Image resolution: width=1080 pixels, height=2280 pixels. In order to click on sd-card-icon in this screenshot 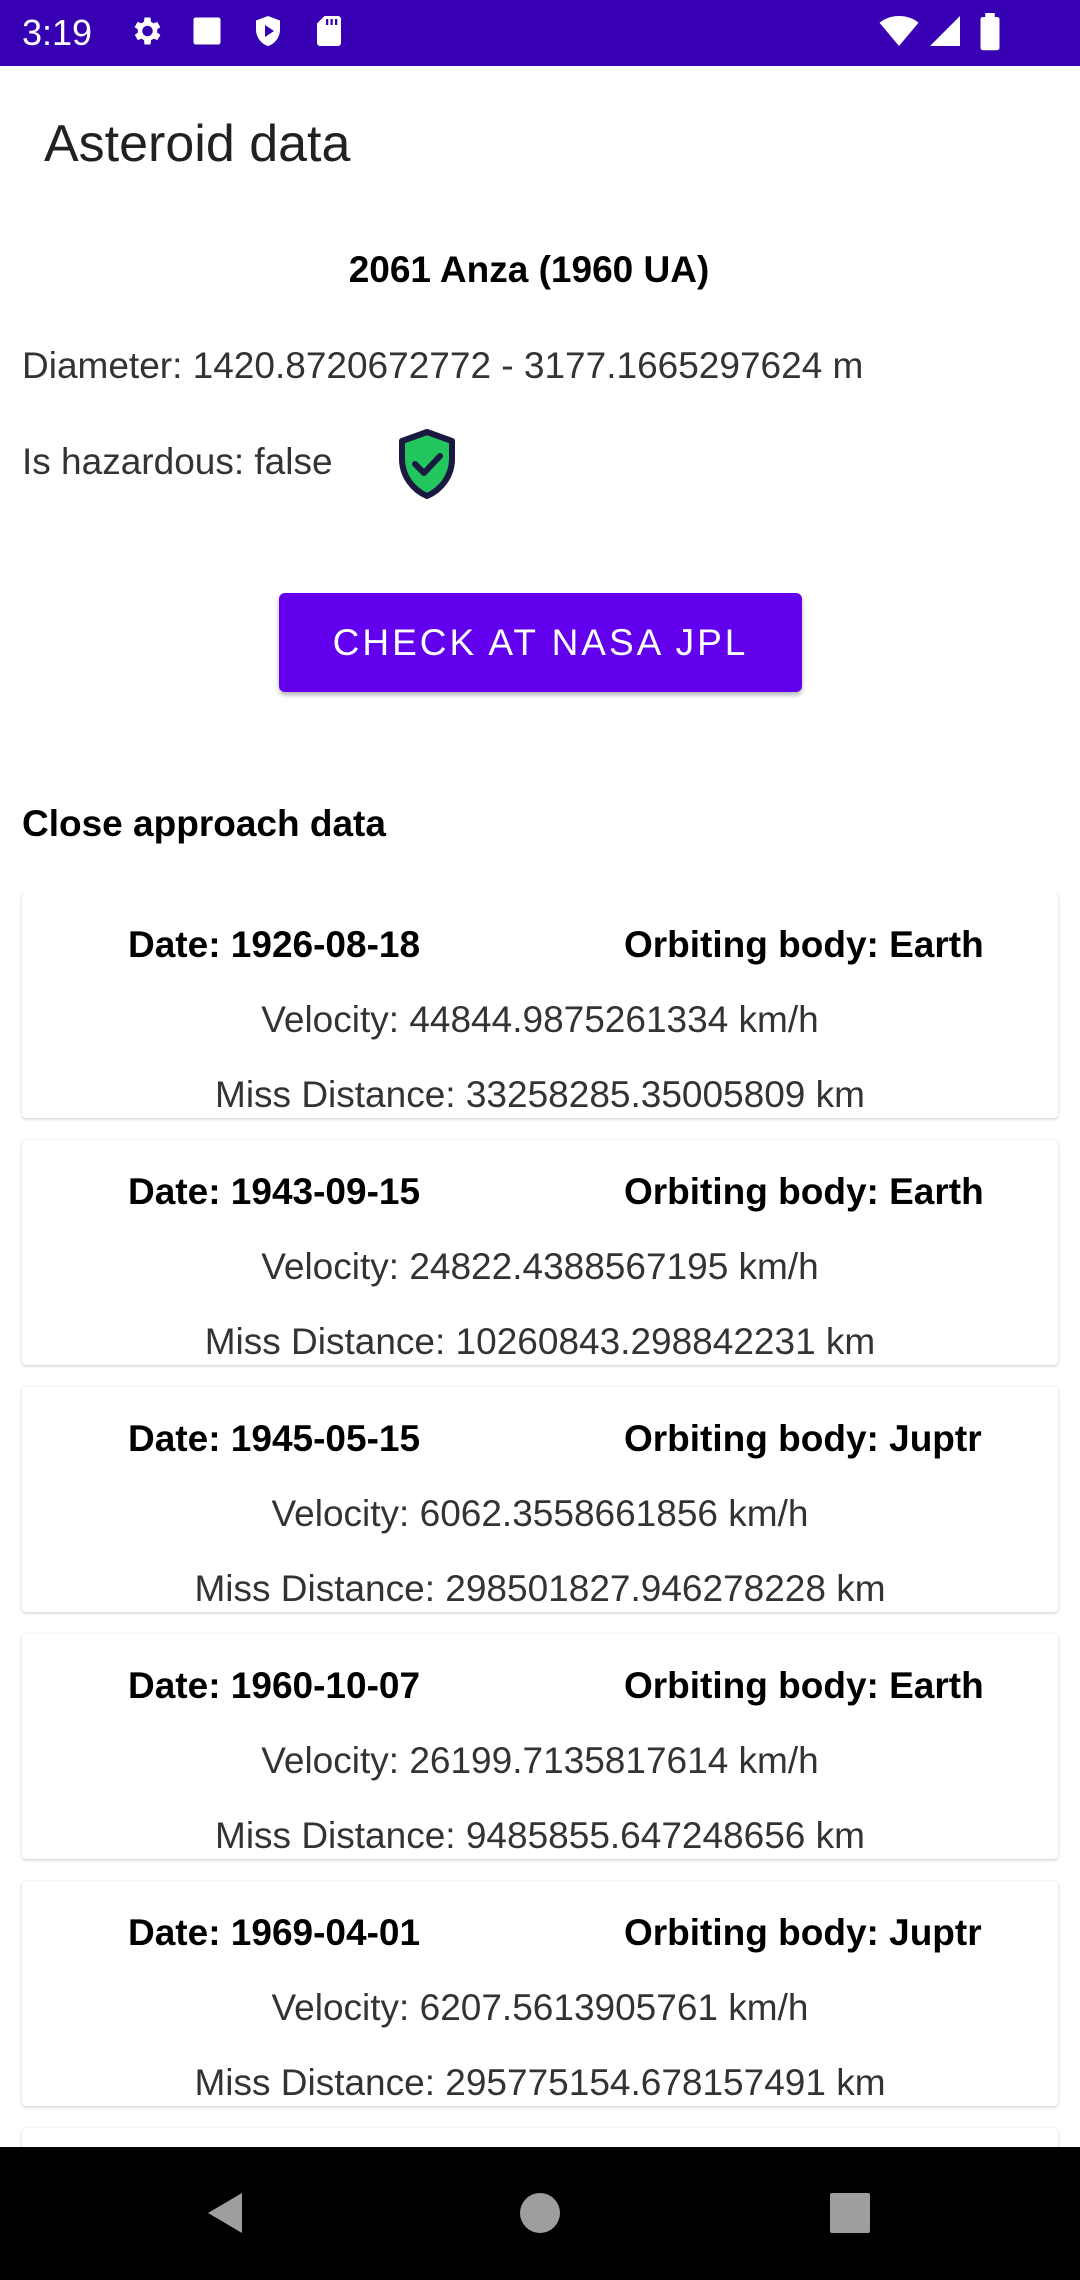, I will do `click(329, 31)`.